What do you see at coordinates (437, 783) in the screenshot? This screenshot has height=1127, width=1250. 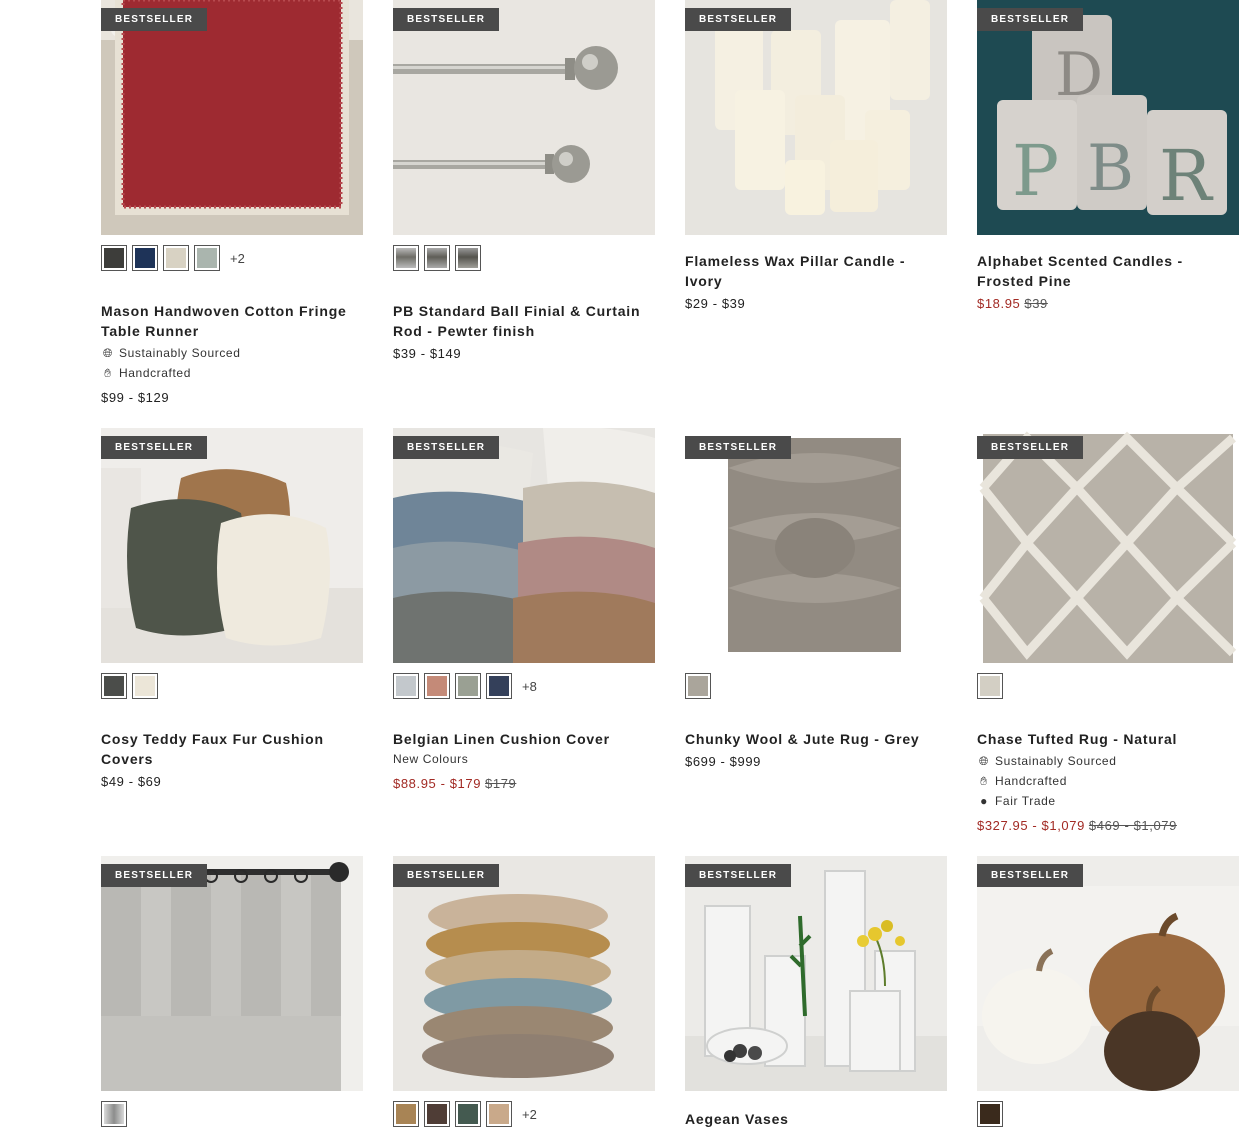 I see `sale-price: $88.95 - $179` at bounding box center [437, 783].